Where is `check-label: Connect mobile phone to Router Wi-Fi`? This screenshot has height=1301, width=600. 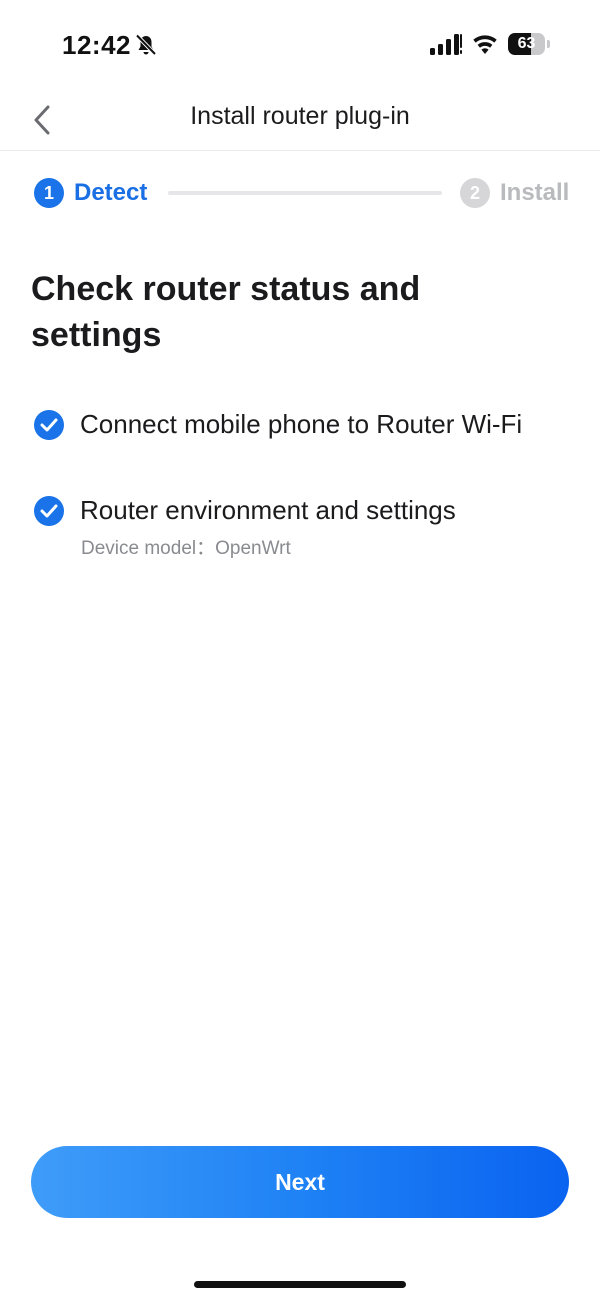 check-label: Connect mobile phone to Router Wi-Fi is located at coordinates (301, 424).